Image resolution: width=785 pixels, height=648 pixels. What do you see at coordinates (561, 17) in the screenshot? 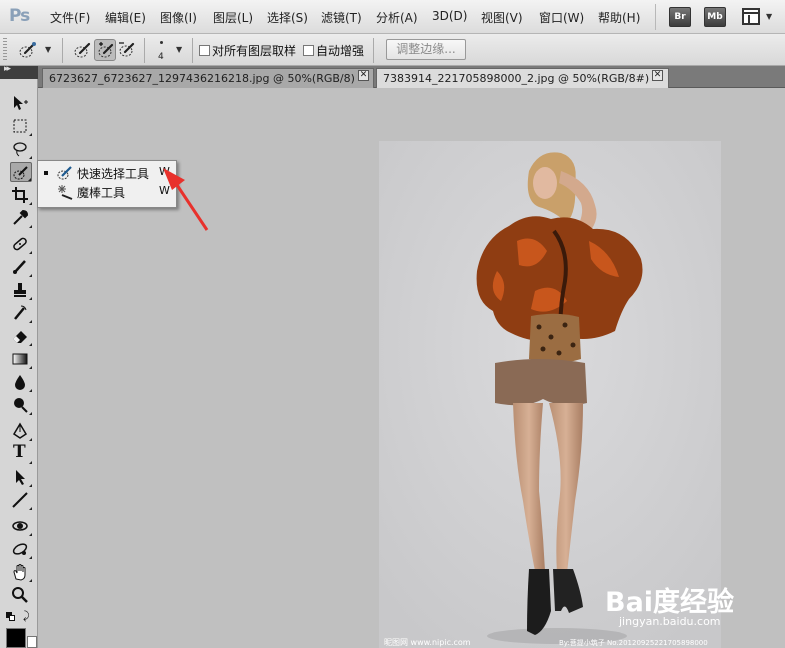
I see `menu-window: 窗口(W)` at bounding box center [561, 17].